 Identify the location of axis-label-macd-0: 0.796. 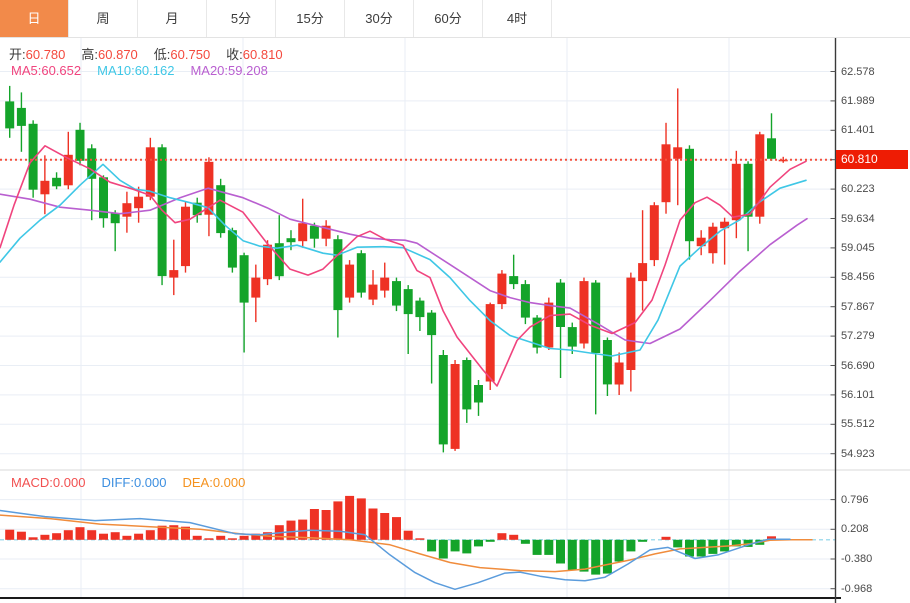
(855, 500).